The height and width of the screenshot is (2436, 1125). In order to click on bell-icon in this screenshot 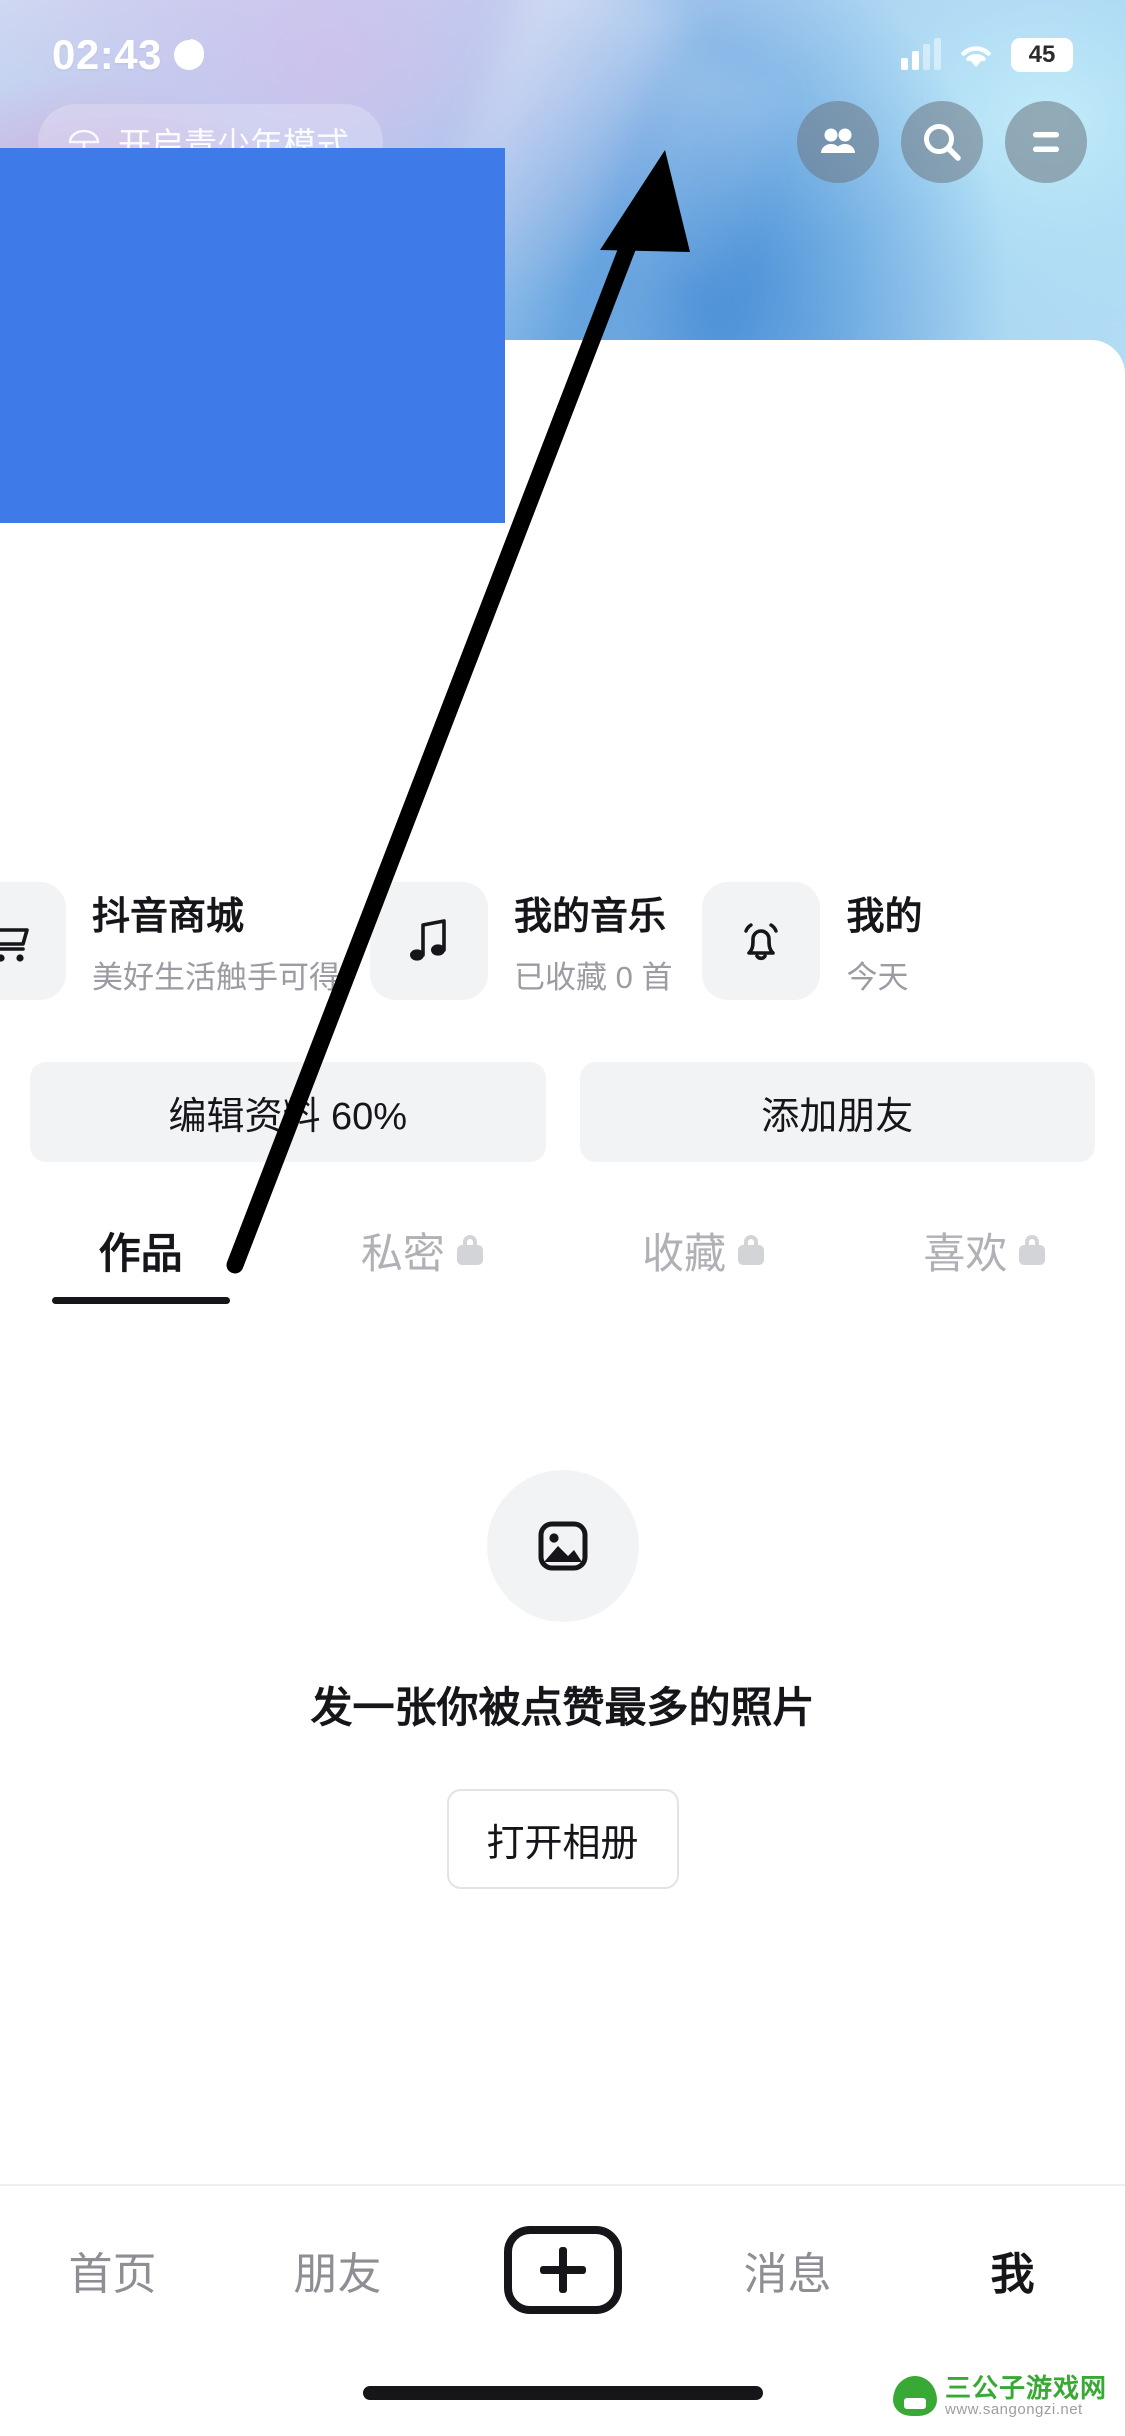, I will do `click(761, 941)`.